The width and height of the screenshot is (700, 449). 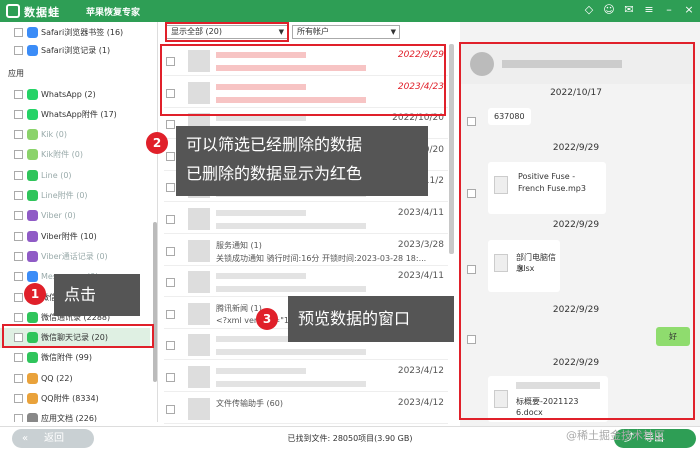 I want to click on sidebar-item: 微信附件 (99), so click(x=75, y=358).